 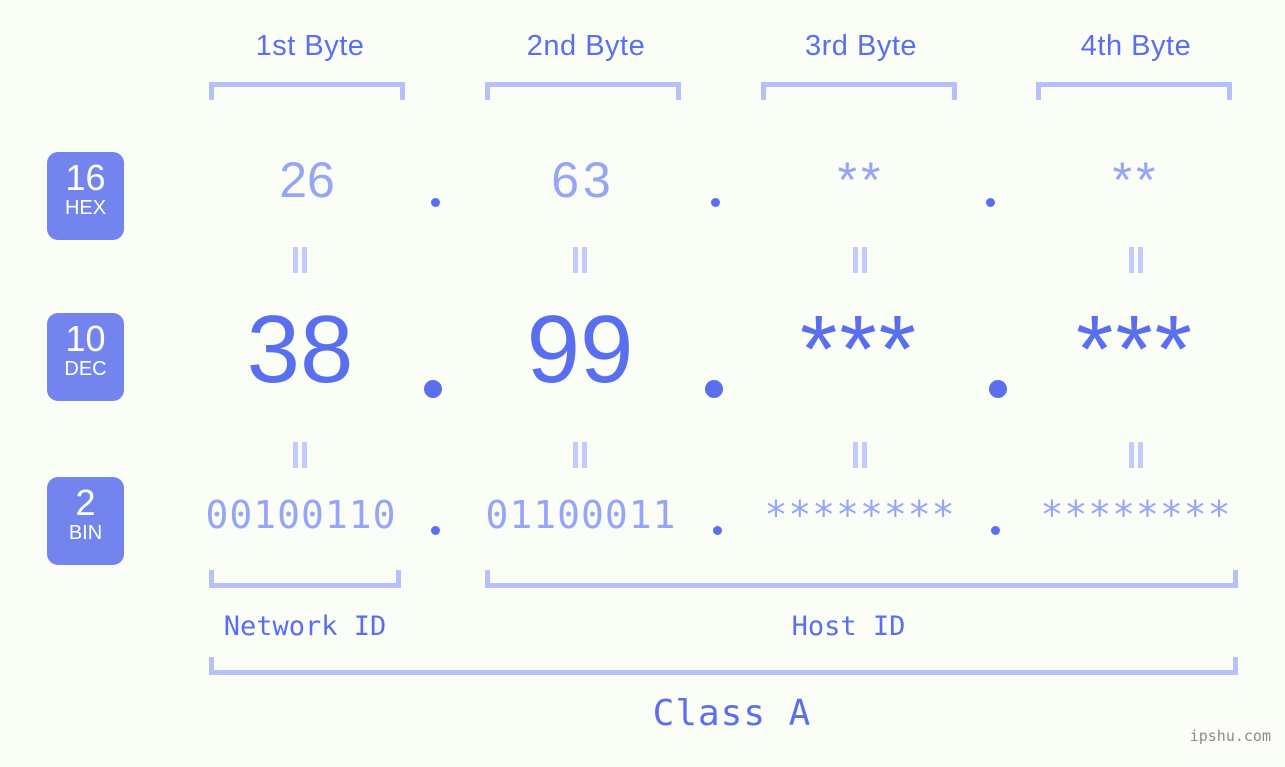 I want to click on base-badge-dec: 10 DEC, so click(x=85, y=357).